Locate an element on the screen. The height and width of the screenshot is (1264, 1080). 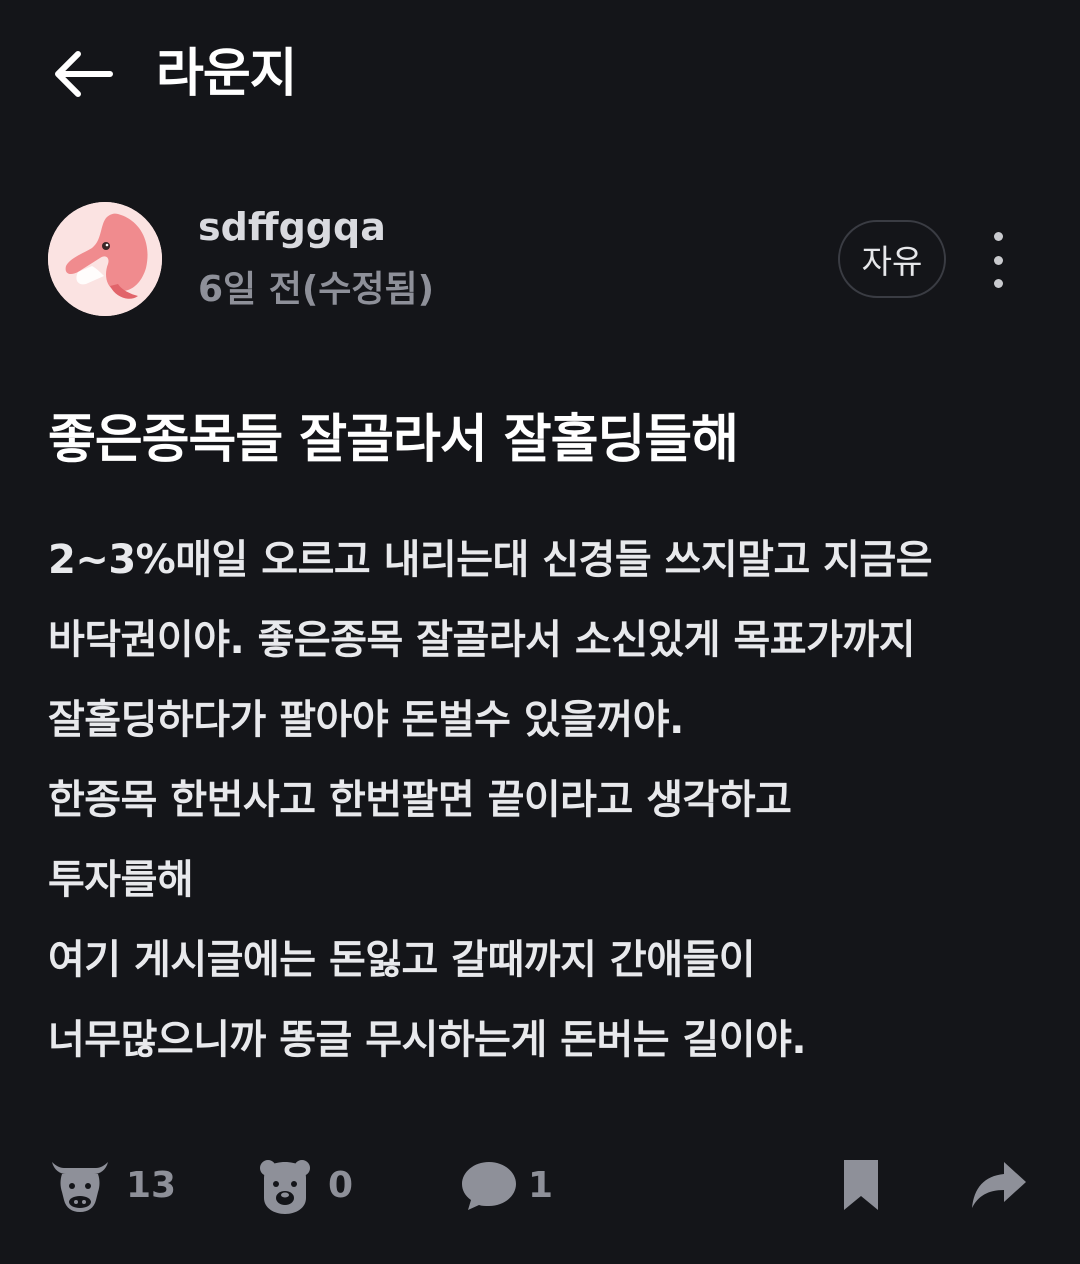
more-options-button is located at coordinates (998, 260).